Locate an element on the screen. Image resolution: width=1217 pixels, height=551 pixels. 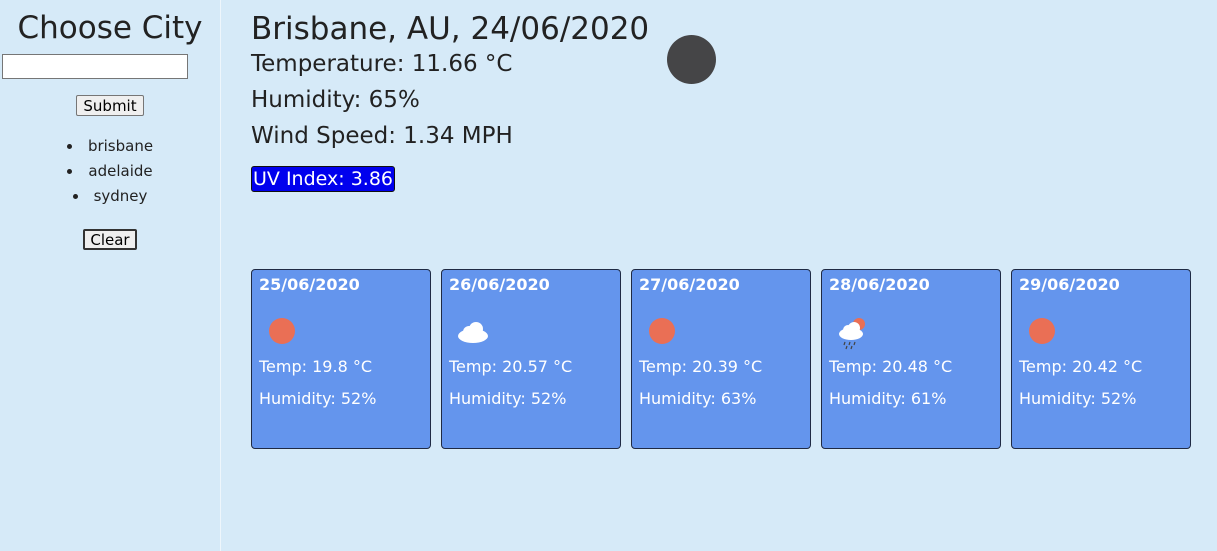
city-search-input is located at coordinates (95, 66).